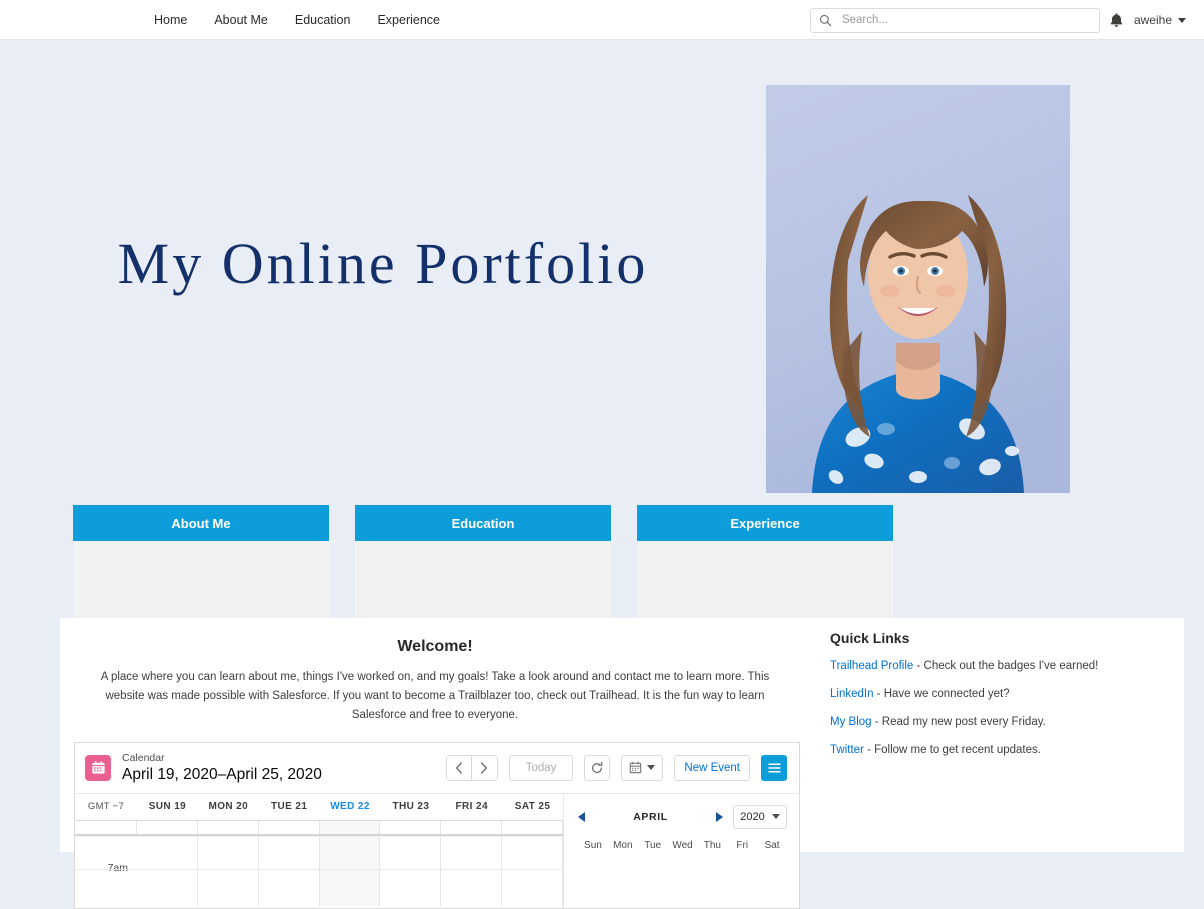 The image size is (1204, 909). I want to click on calendar-hour-rows: 7am, so click(319, 870).